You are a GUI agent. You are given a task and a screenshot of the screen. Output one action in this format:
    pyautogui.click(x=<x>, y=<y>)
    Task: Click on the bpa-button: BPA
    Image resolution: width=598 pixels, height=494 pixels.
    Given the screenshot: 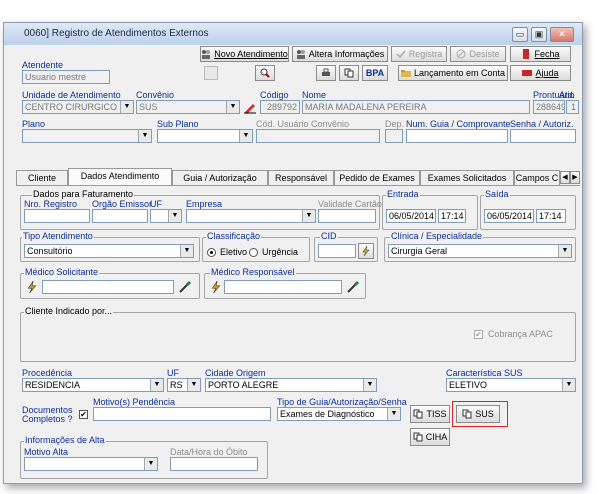 What is the action you would take?
    pyautogui.click(x=375, y=73)
    